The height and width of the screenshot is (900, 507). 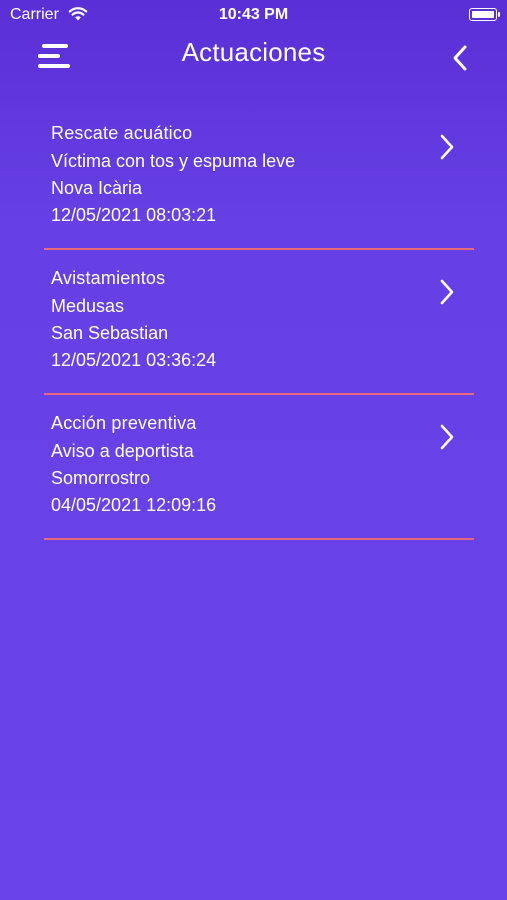 What do you see at coordinates (122, 451) in the screenshot?
I see `item-detail: Aviso a deportista` at bounding box center [122, 451].